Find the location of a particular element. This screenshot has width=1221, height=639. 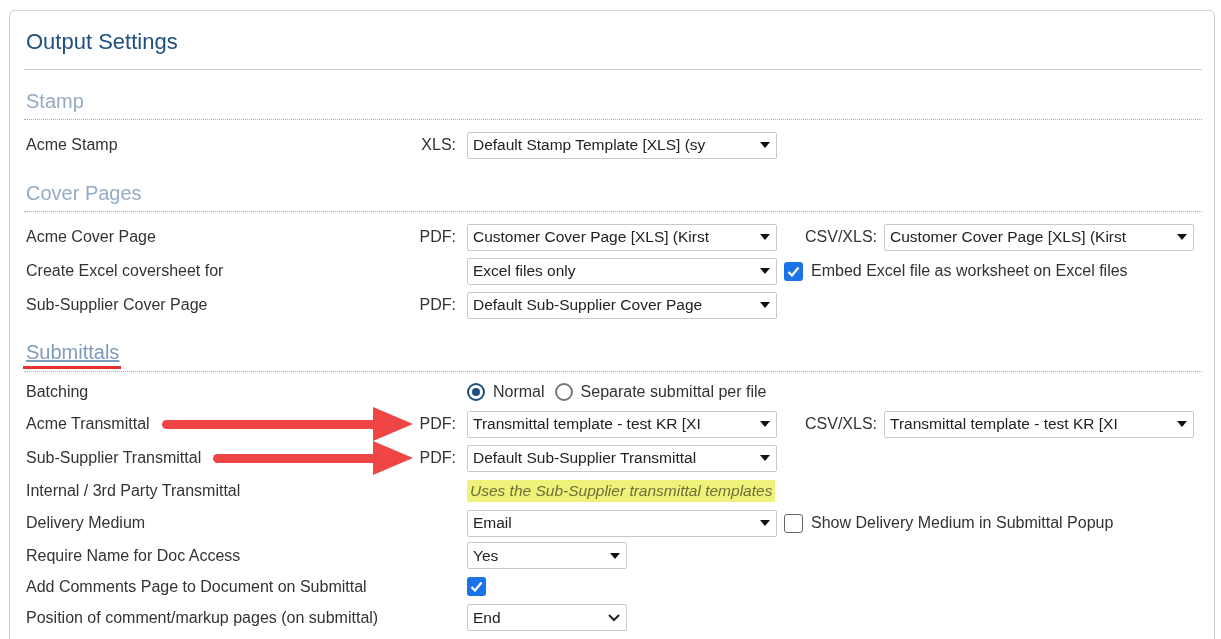

setting-label: Position of comment/markup pages (on submittal) is located at coordinates (202, 617).